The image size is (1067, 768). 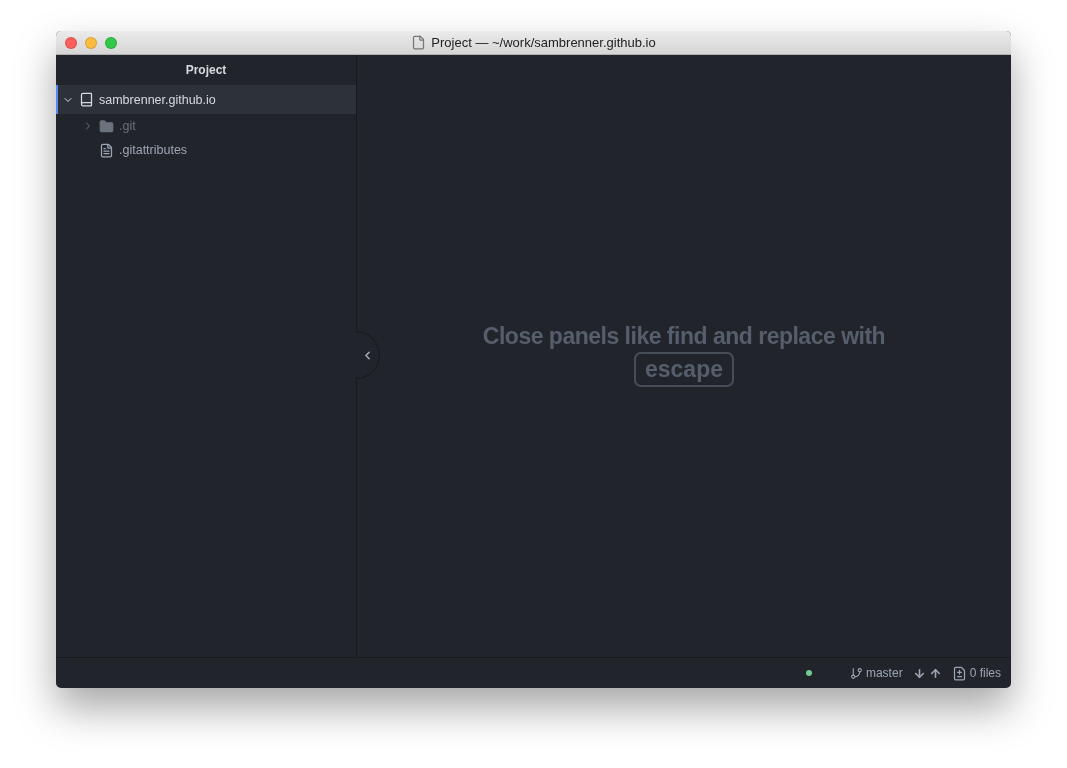 What do you see at coordinates (106, 150) in the screenshot?
I see `file-icon` at bounding box center [106, 150].